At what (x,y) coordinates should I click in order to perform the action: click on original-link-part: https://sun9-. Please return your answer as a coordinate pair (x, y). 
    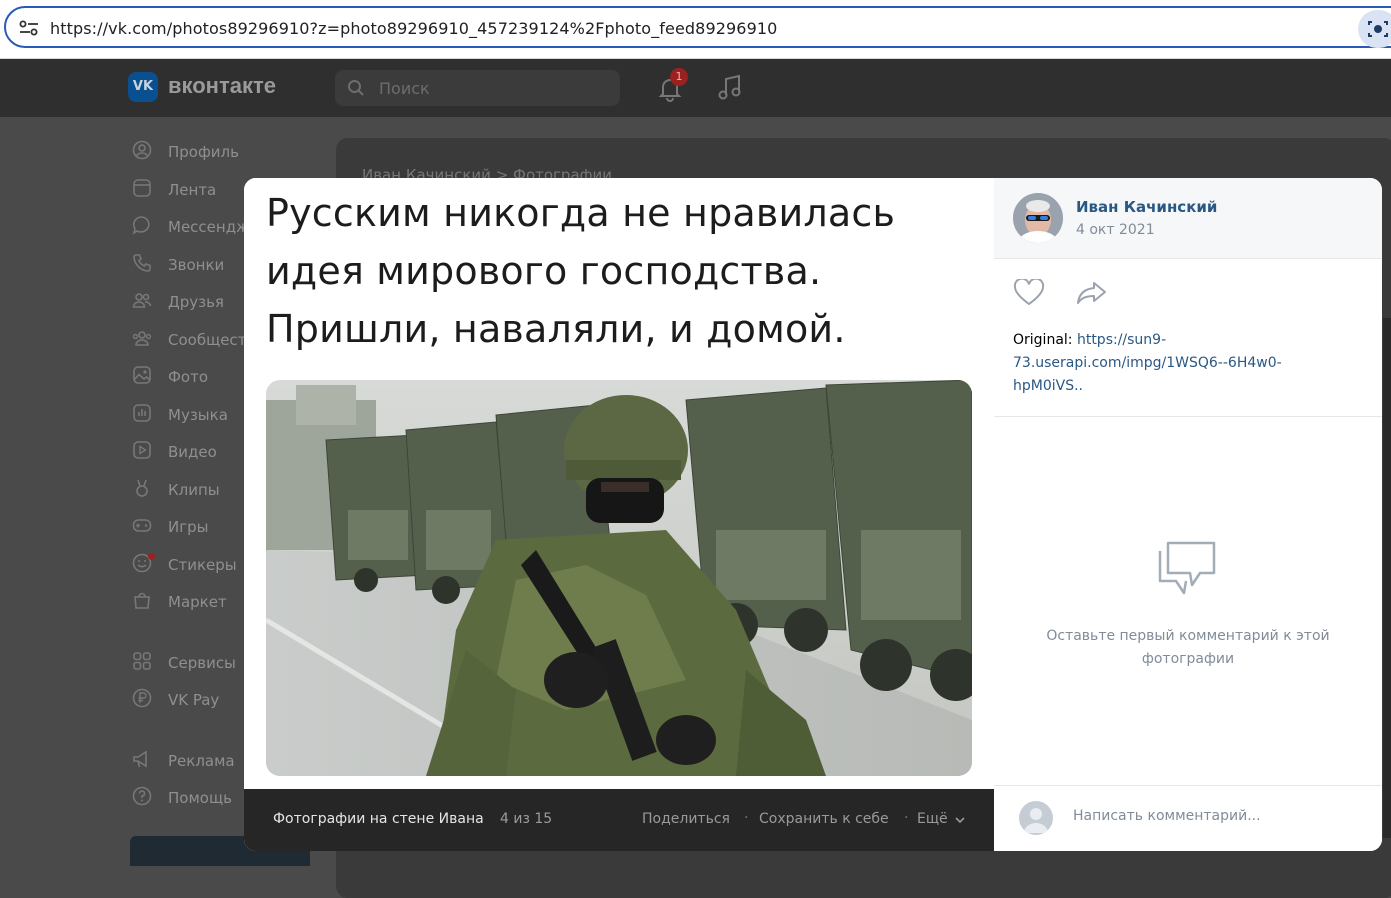
    Looking at the image, I should click on (1121, 340).